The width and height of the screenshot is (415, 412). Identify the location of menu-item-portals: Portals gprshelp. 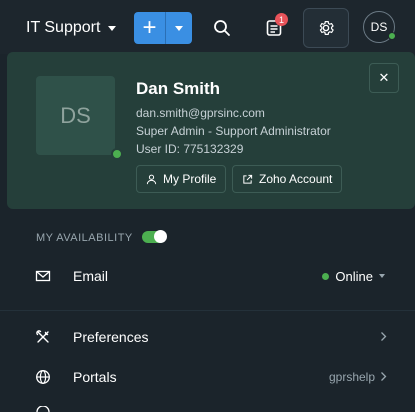
(207, 377).